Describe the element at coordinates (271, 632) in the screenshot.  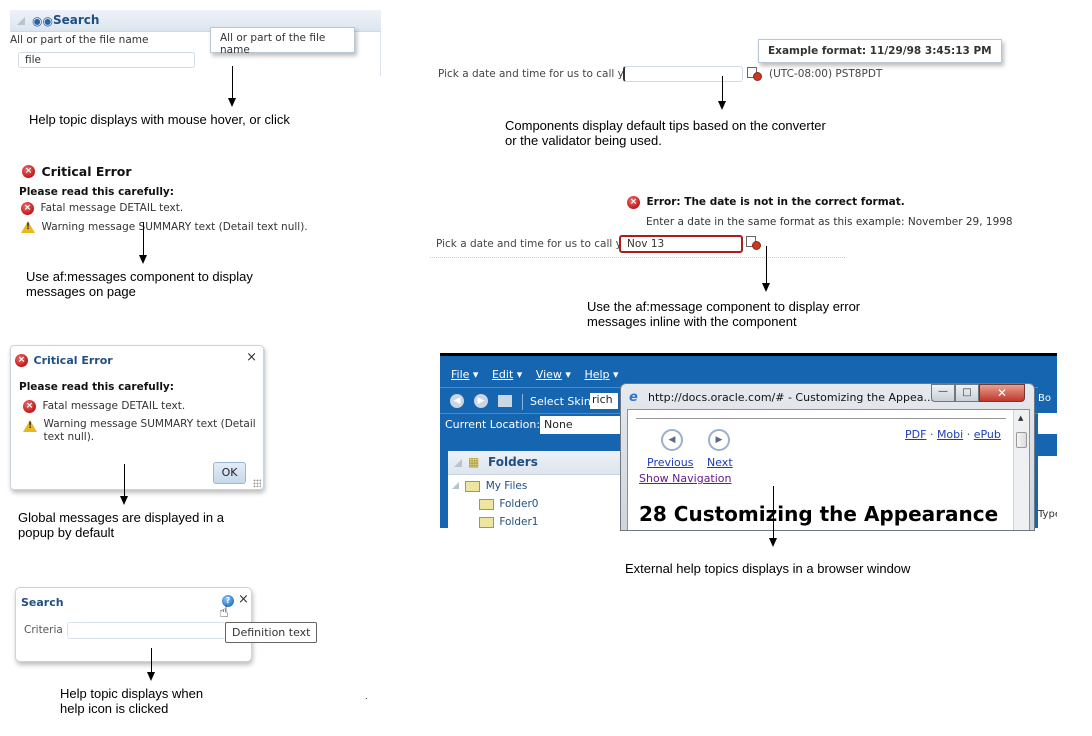
I see `definition-tooltip: Definition text` at that location.